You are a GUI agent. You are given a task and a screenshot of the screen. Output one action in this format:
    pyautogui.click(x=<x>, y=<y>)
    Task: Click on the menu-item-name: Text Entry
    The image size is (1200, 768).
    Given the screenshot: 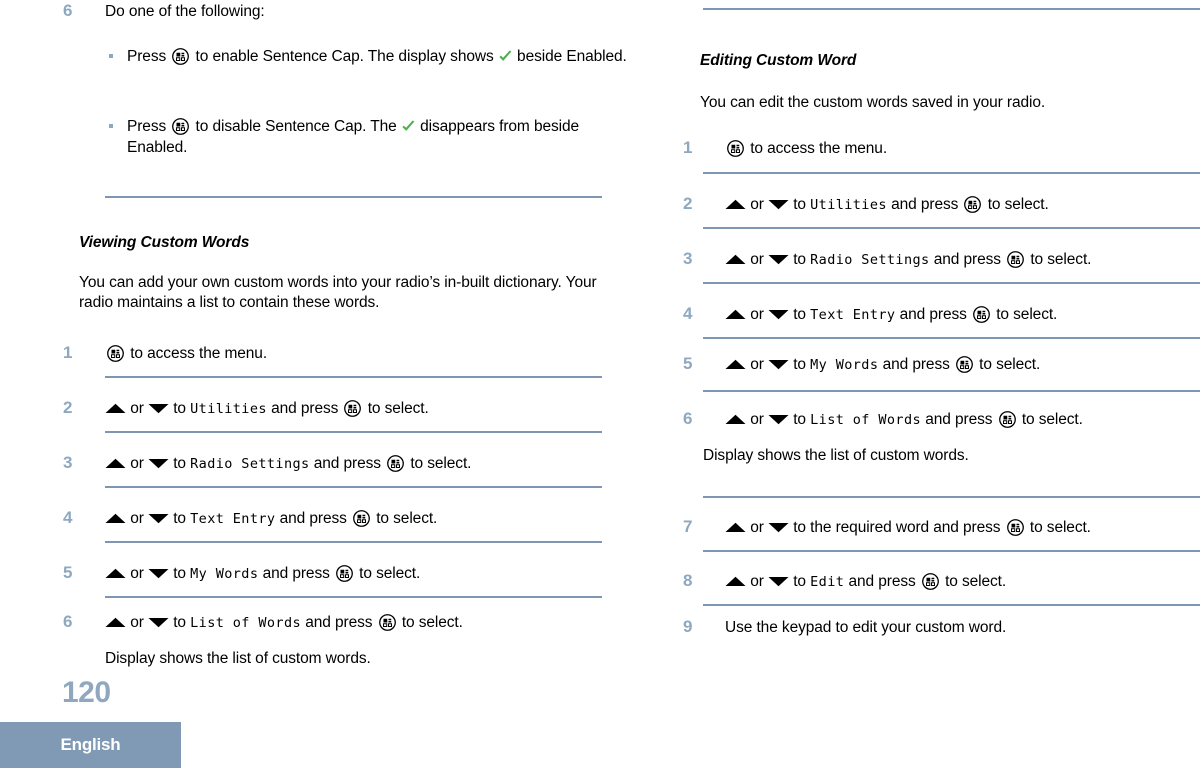 What is the action you would take?
    pyautogui.click(x=853, y=315)
    